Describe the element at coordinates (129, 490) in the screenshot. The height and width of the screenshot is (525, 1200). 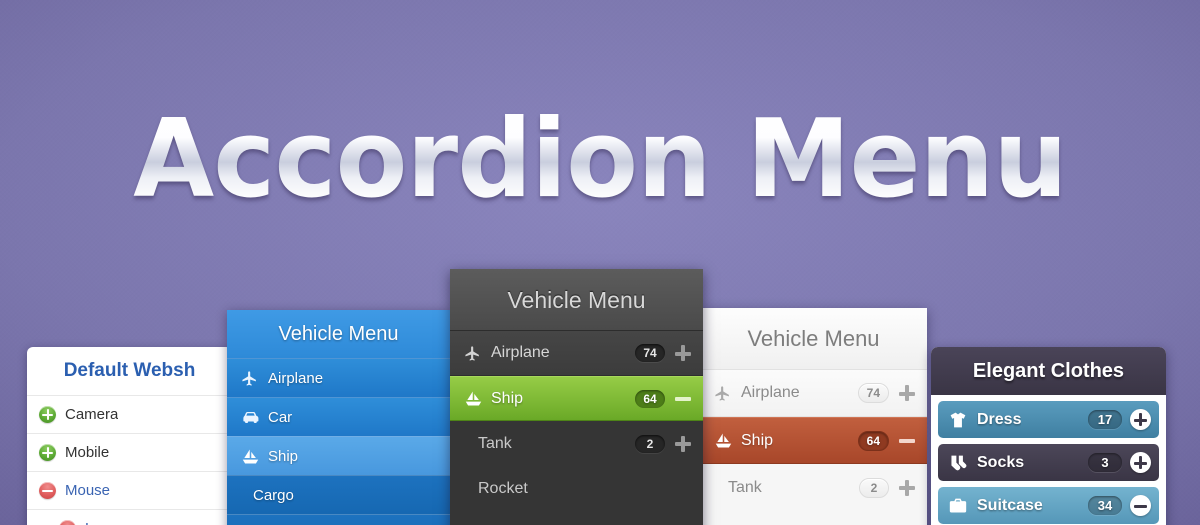
I see `list-item: Mouse` at that location.